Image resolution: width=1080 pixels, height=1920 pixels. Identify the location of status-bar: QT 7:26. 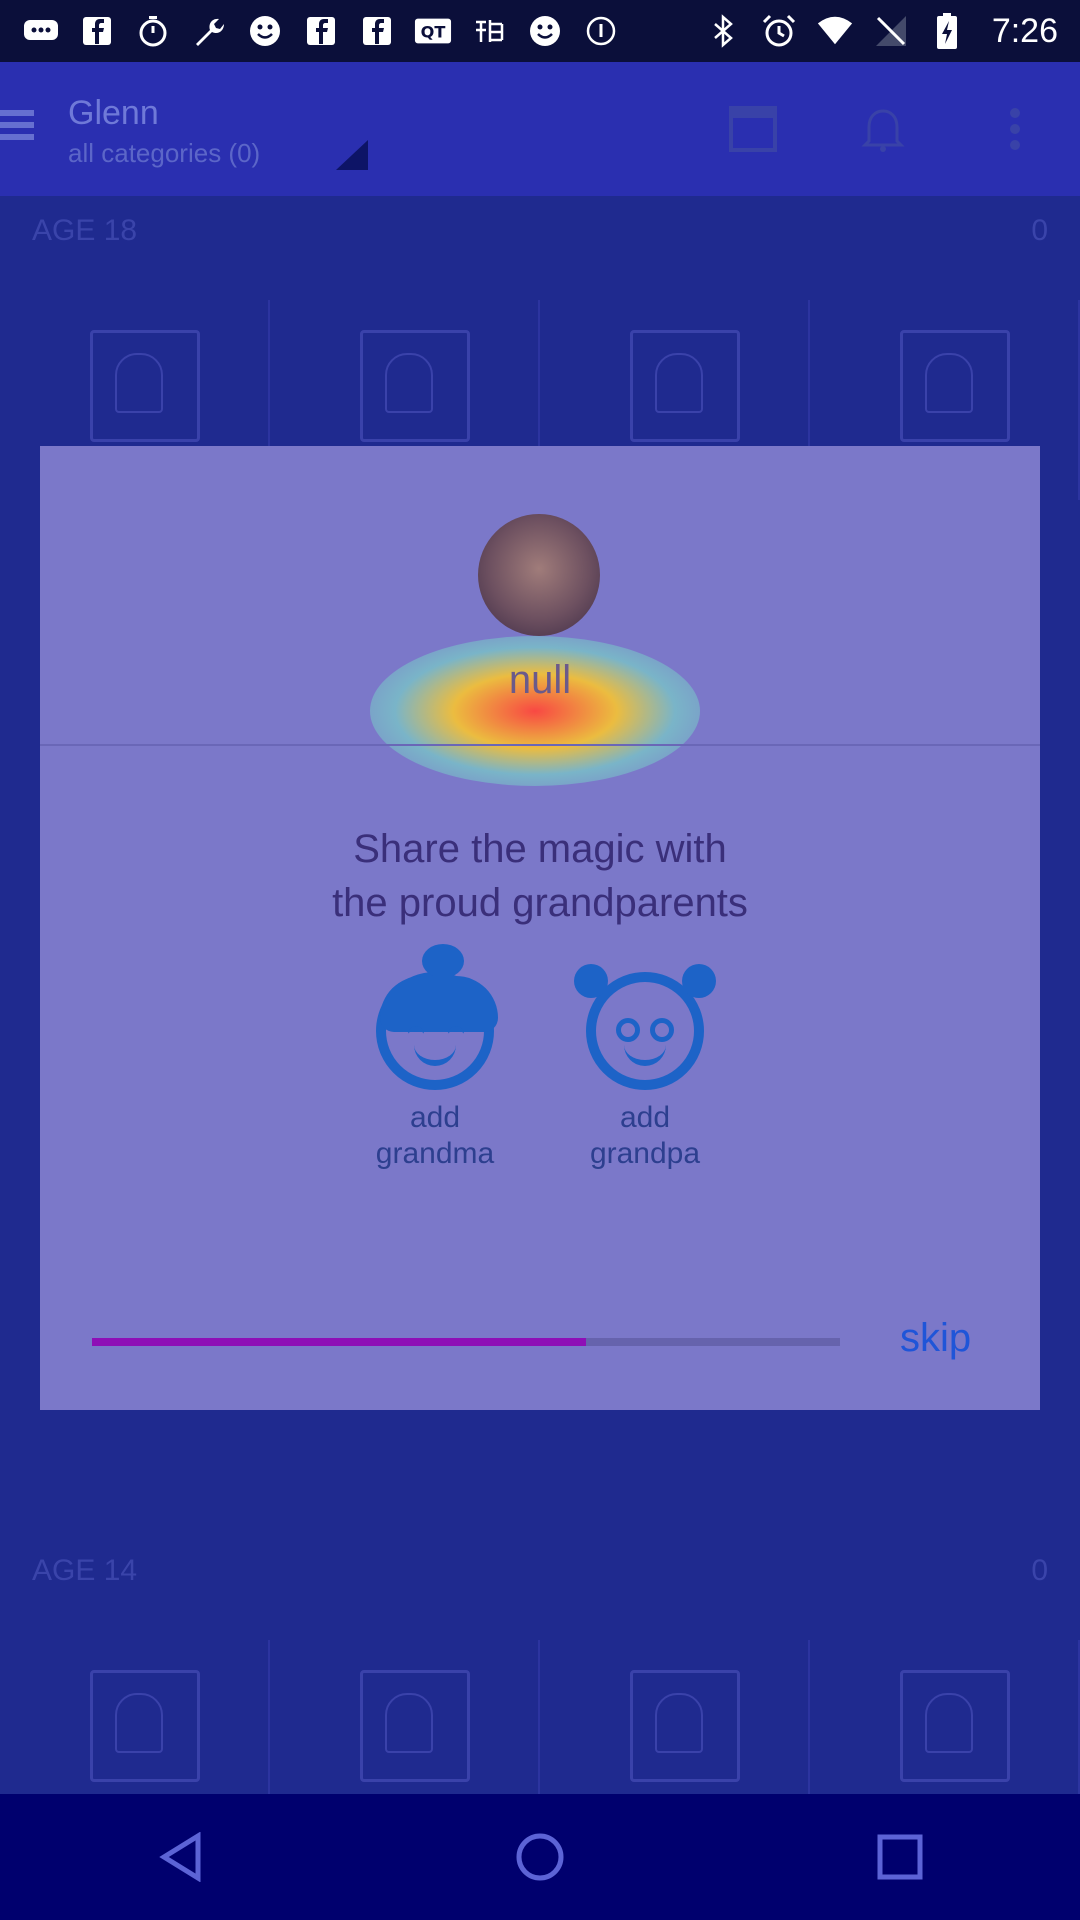
(540, 31).